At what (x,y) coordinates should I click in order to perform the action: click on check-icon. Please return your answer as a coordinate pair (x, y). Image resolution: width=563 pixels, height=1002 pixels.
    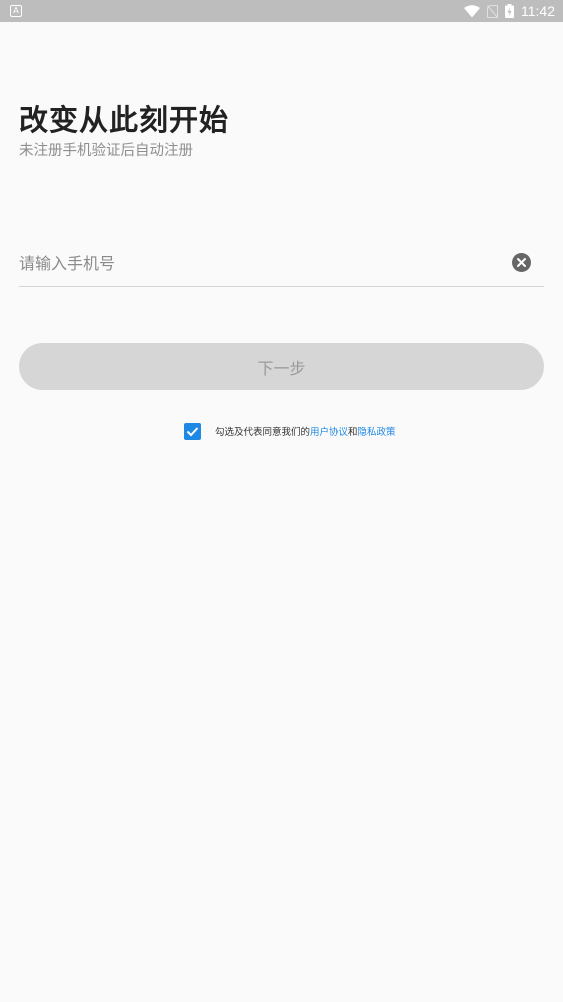
    Looking at the image, I should click on (192, 431).